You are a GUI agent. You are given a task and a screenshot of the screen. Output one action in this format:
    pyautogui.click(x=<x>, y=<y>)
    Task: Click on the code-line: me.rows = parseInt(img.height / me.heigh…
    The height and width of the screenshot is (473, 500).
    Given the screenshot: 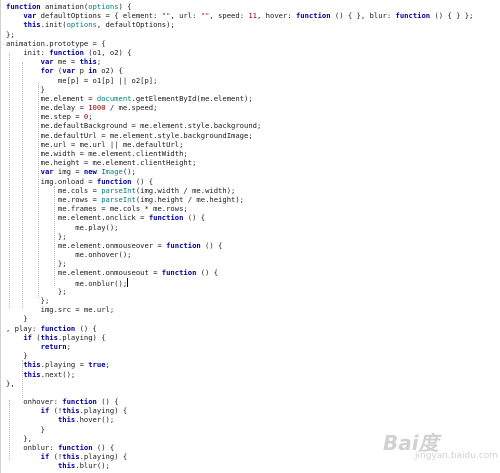 What is the action you would take?
    pyautogui.click(x=239, y=199)
    